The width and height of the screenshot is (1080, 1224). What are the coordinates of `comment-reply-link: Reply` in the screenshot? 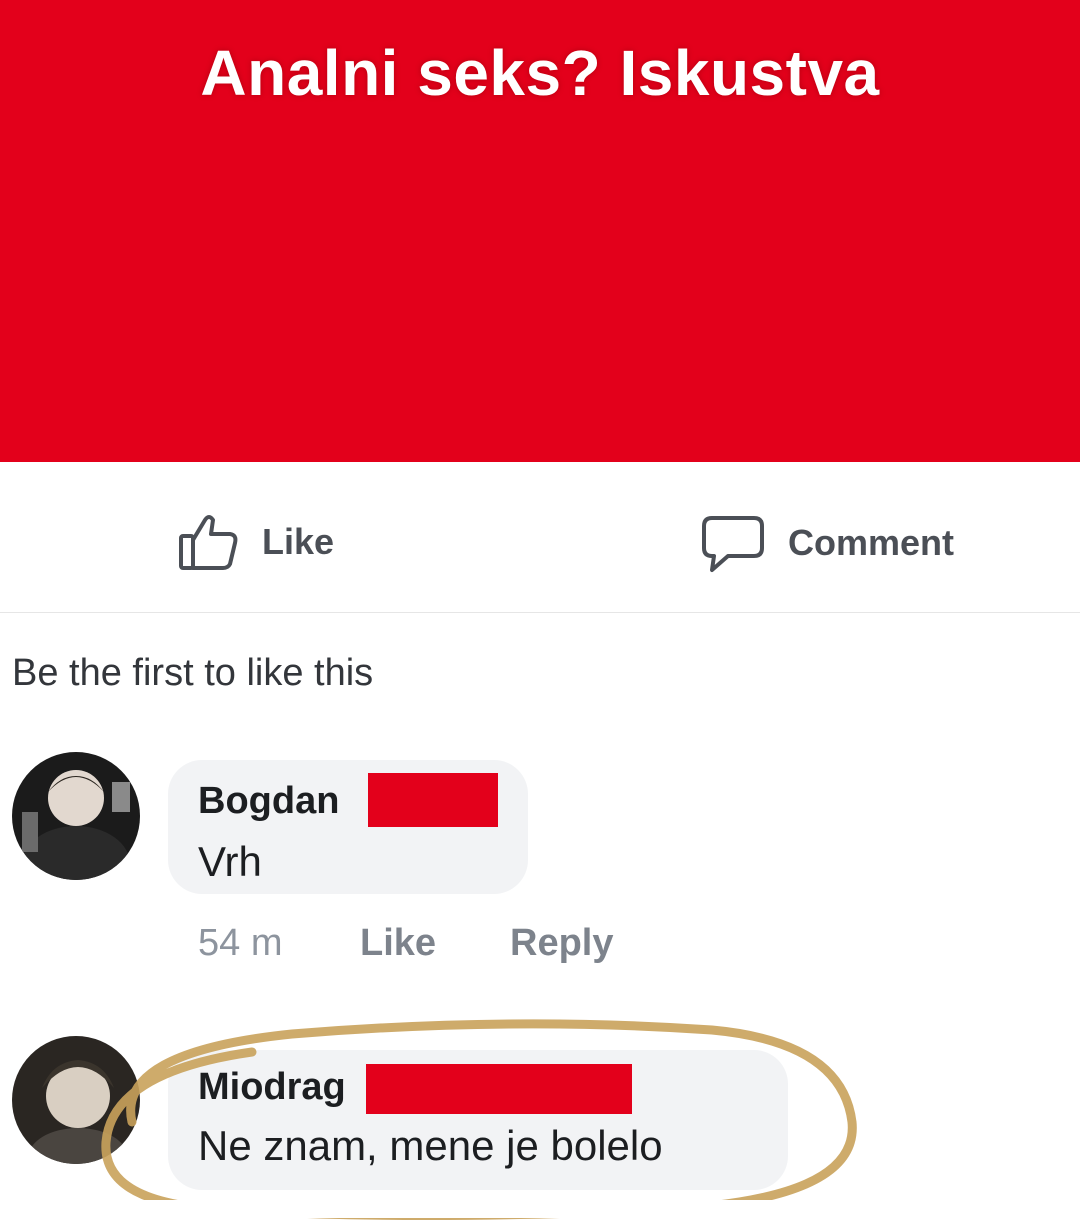 It's located at (561, 943).